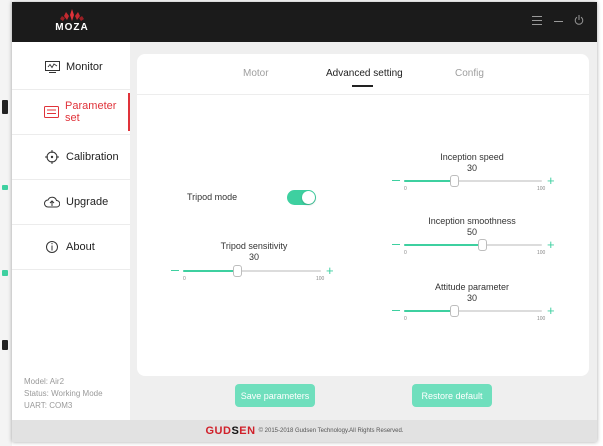  I want to click on tripod-sensitivity-label: Tripod sensitivity, so click(254, 246).